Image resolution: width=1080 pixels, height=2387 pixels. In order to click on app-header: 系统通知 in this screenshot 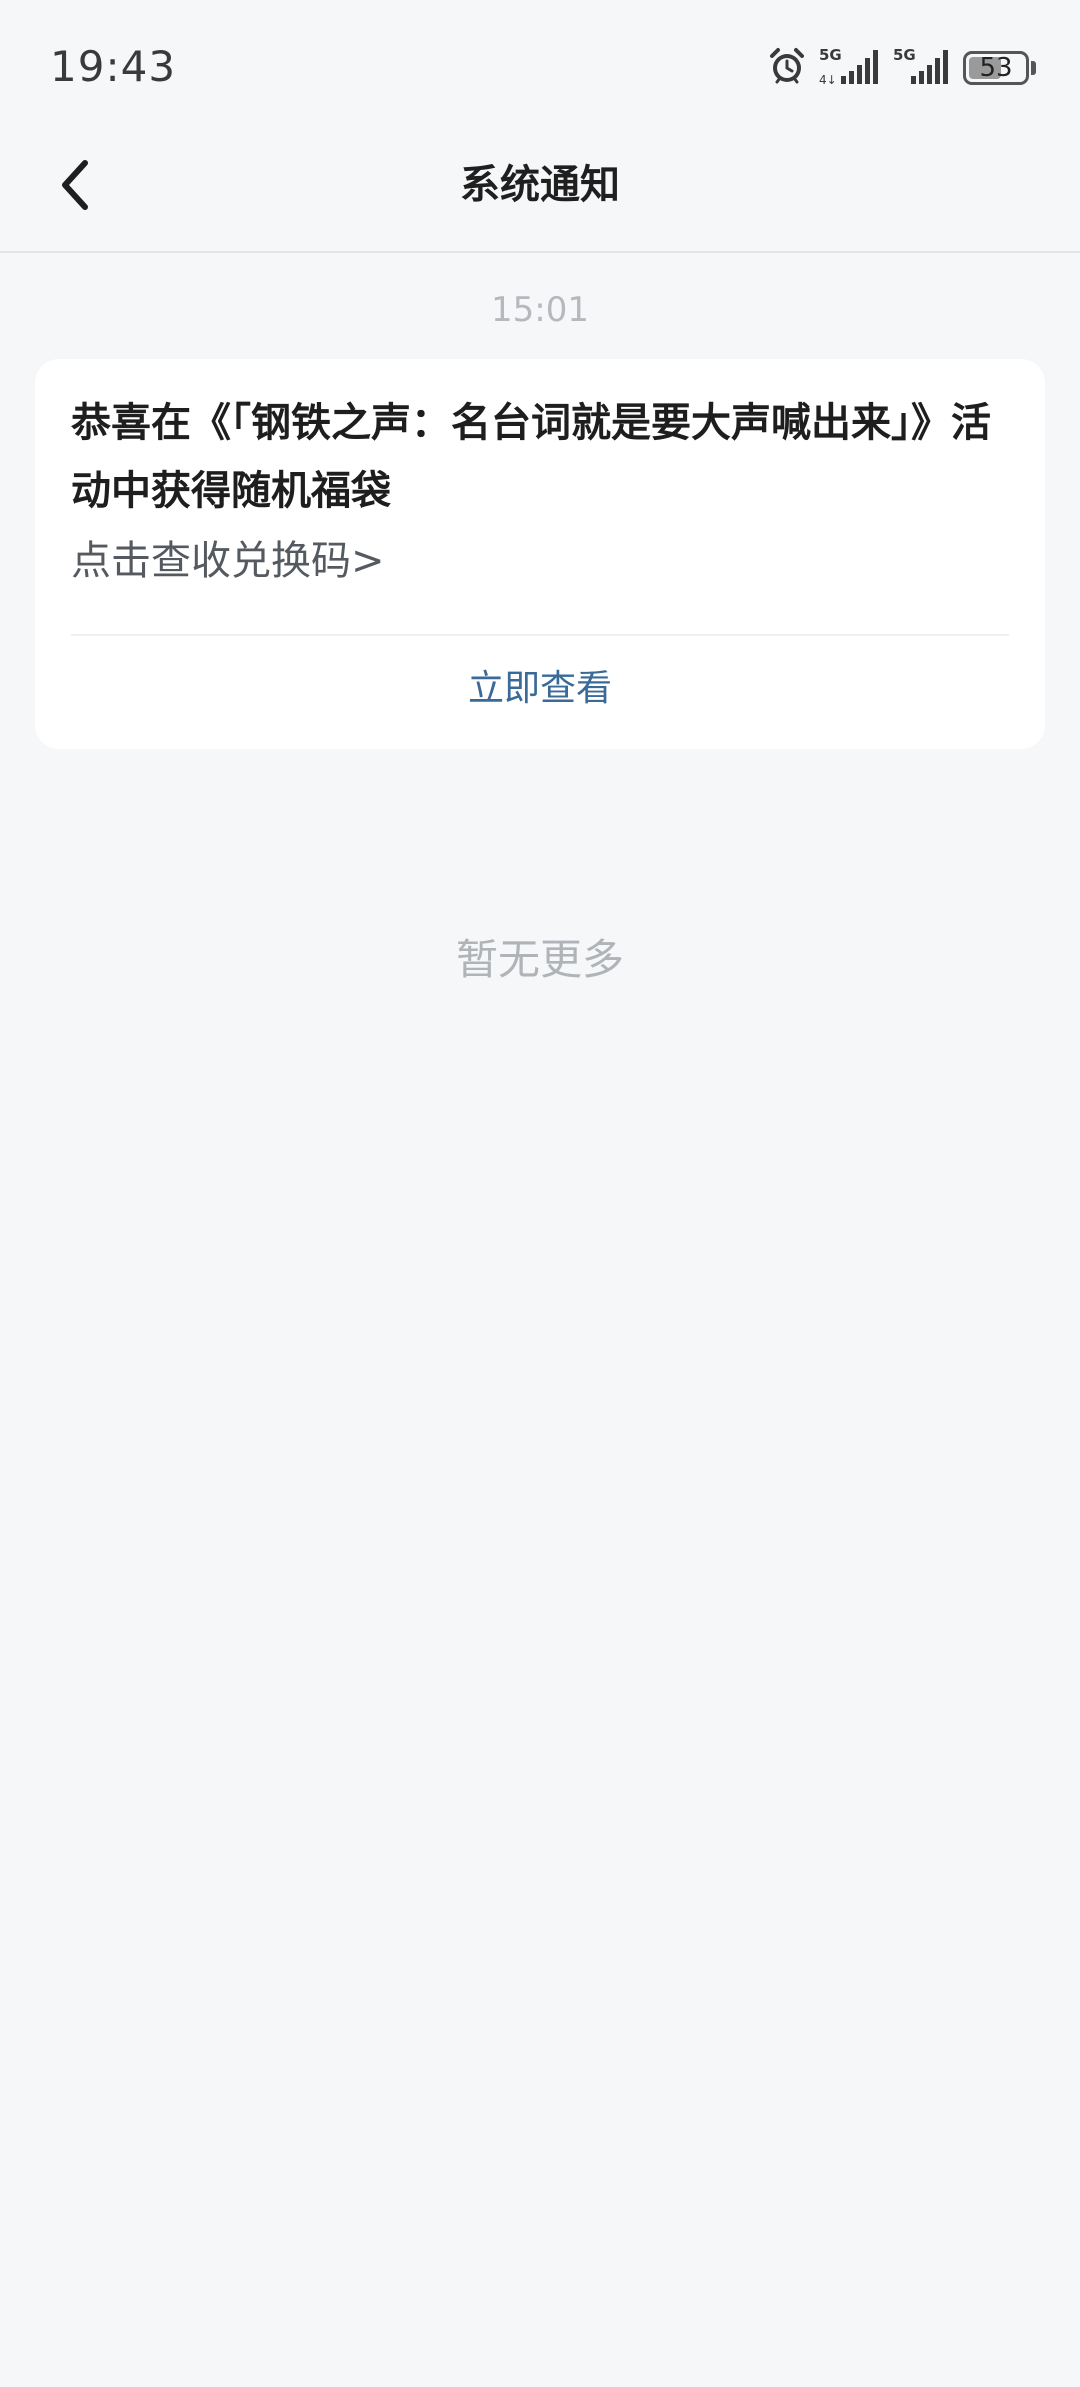, I will do `click(540, 191)`.